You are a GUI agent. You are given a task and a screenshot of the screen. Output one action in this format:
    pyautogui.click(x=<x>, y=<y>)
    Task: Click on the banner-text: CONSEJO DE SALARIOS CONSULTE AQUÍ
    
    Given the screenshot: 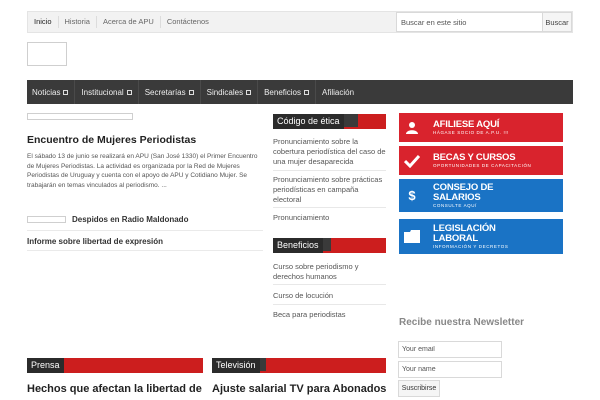 What is the action you would take?
    pyautogui.click(x=494, y=195)
    